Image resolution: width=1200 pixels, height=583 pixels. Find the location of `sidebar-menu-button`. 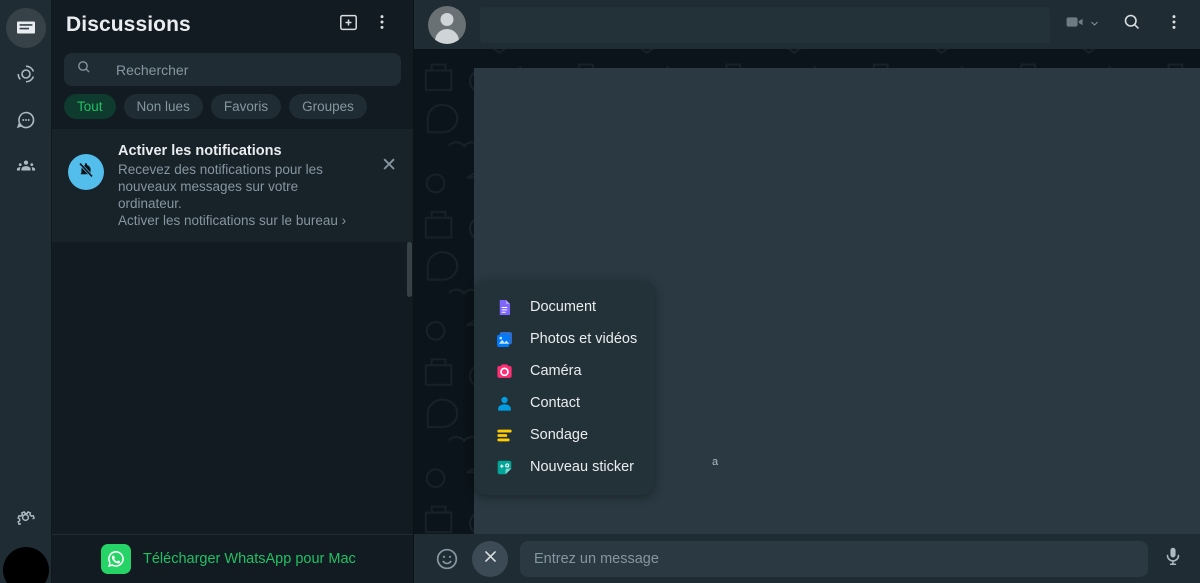

sidebar-menu-button is located at coordinates (382, 25).